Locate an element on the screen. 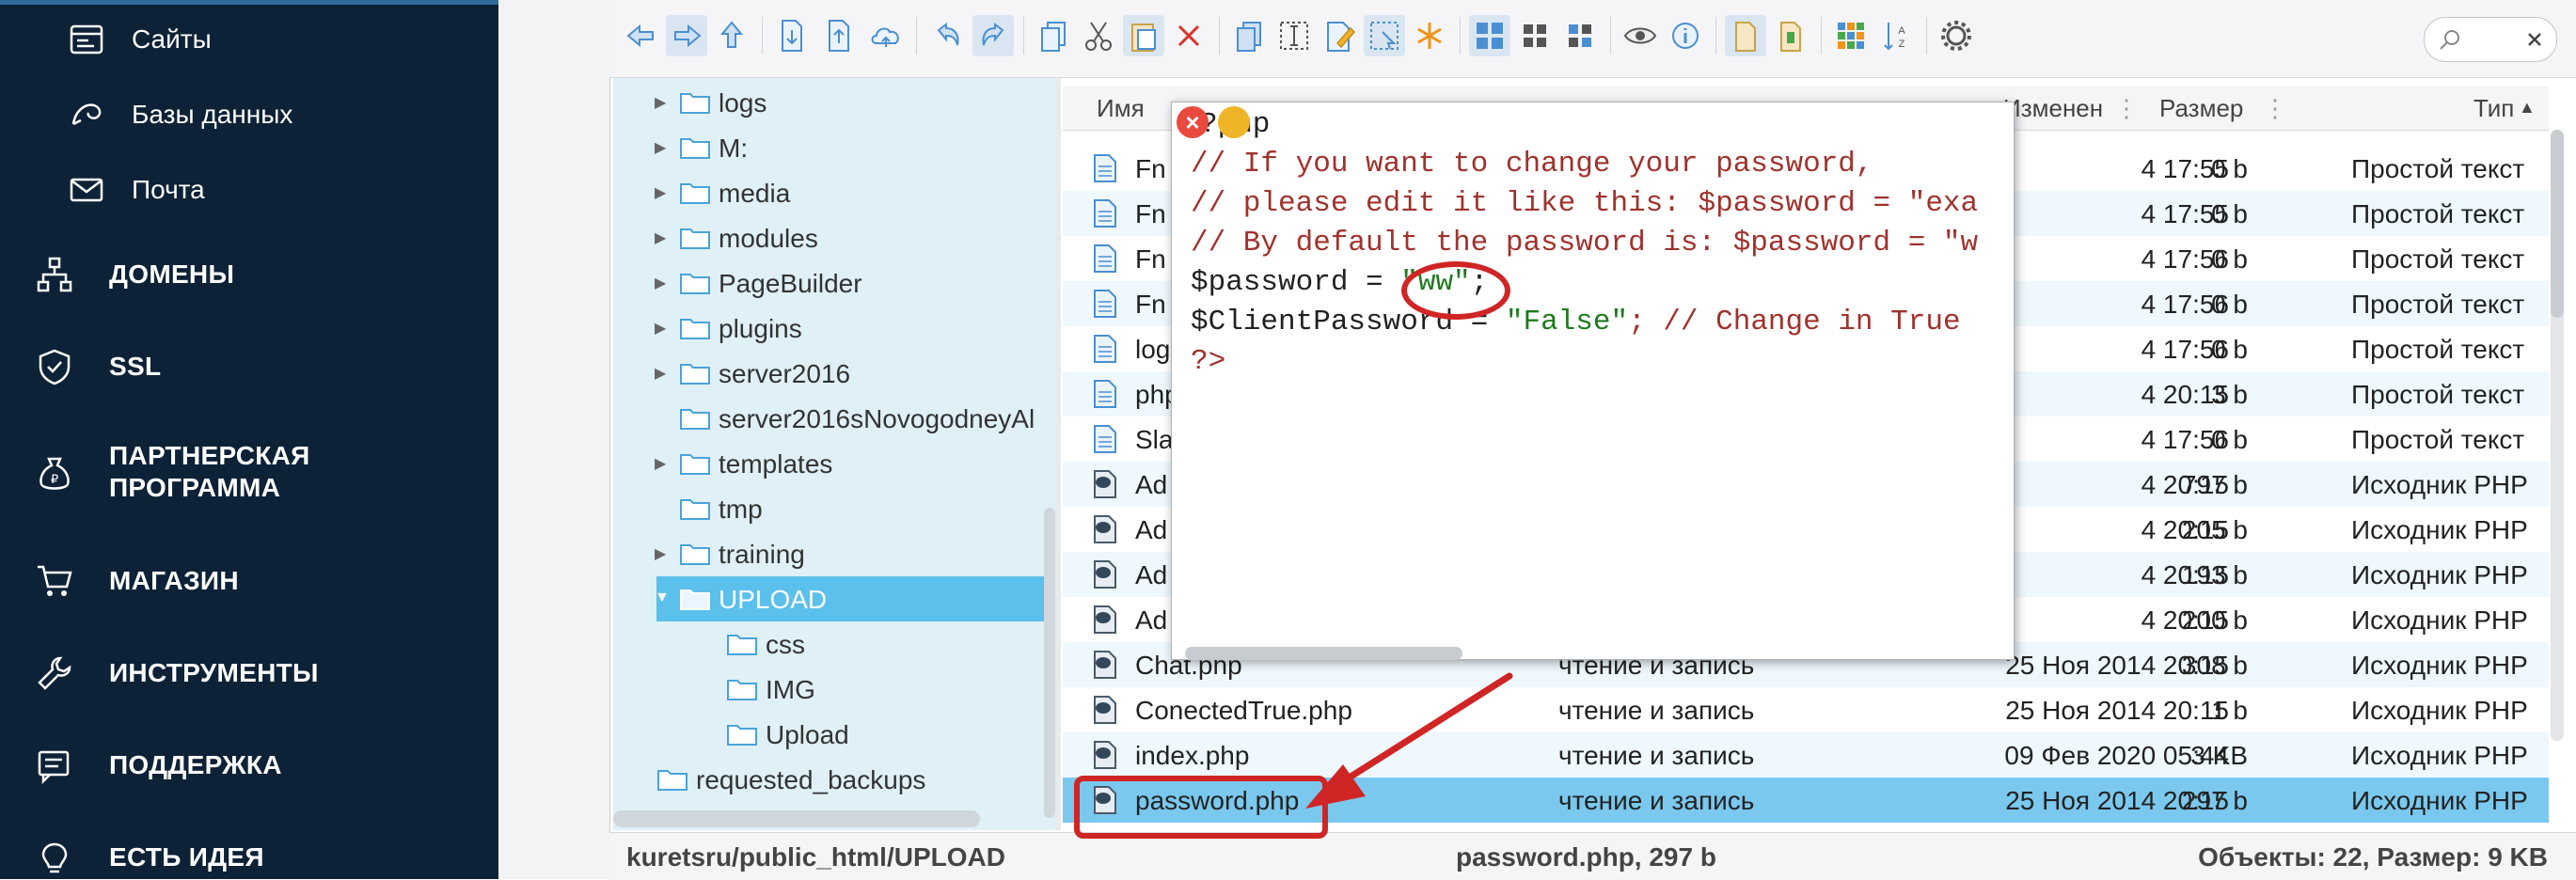 The height and width of the screenshot is (880, 2576). close-popup-button: × is located at coordinates (1193, 122).